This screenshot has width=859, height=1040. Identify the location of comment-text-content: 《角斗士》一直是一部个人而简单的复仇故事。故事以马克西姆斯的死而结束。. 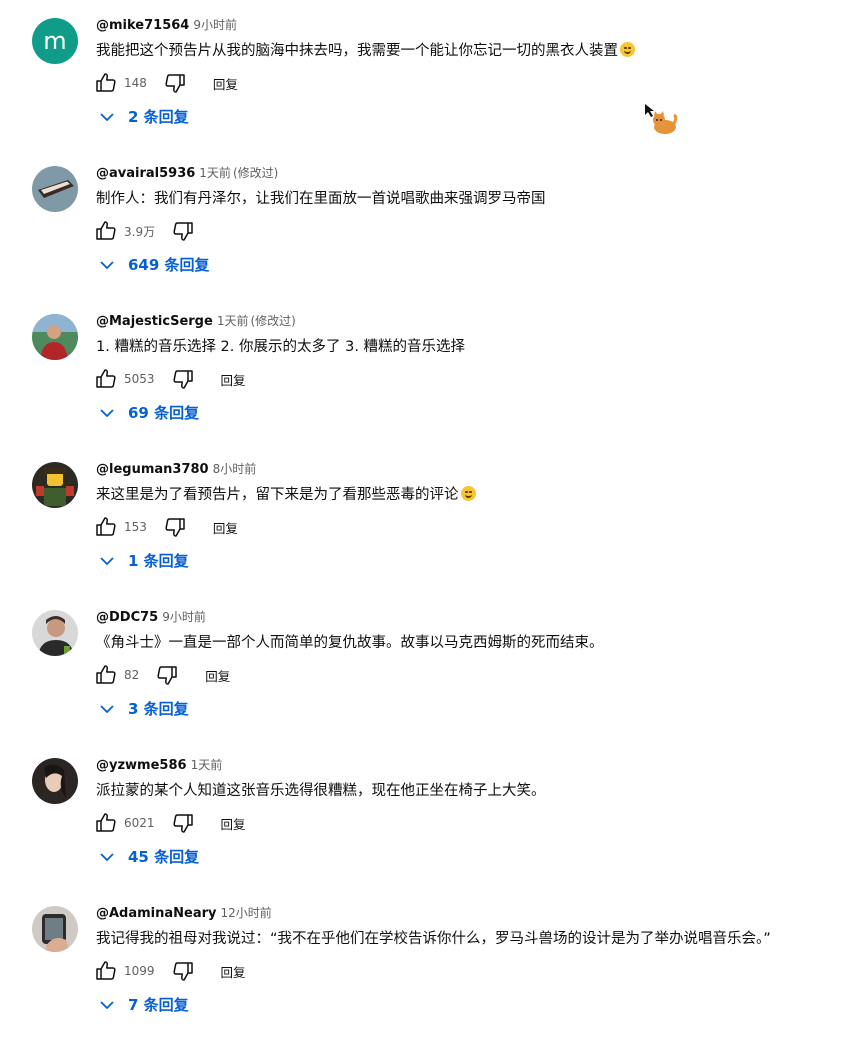
(350, 643).